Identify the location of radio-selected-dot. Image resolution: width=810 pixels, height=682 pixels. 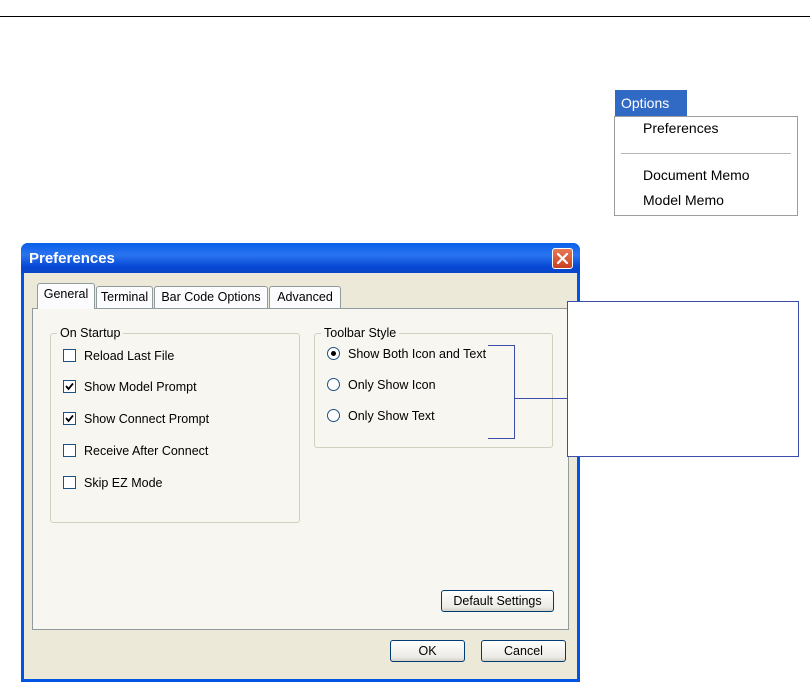
(333, 354).